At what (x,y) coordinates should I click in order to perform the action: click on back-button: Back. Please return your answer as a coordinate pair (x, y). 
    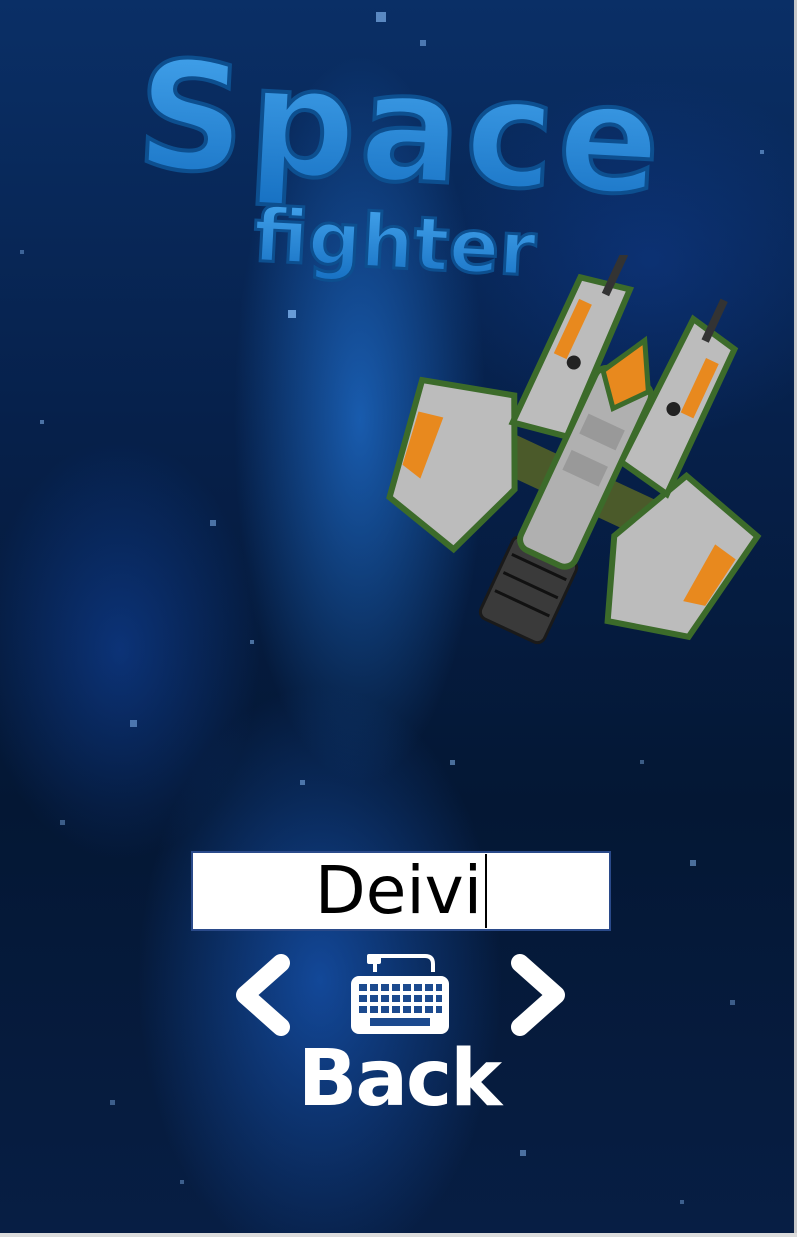
    Looking at the image, I should click on (399, 1079).